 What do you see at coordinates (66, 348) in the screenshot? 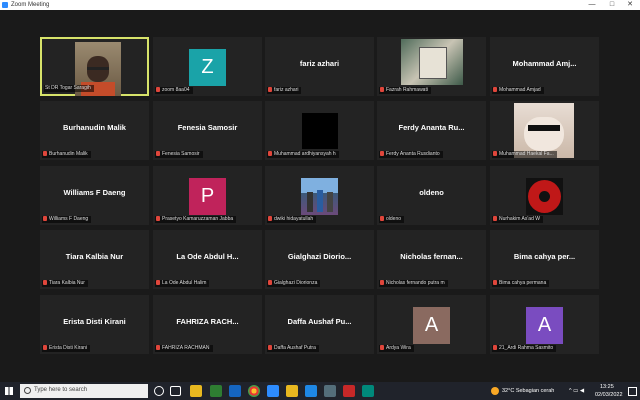
I see `participant-name-label: Erista Disti Kirani` at bounding box center [66, 348].